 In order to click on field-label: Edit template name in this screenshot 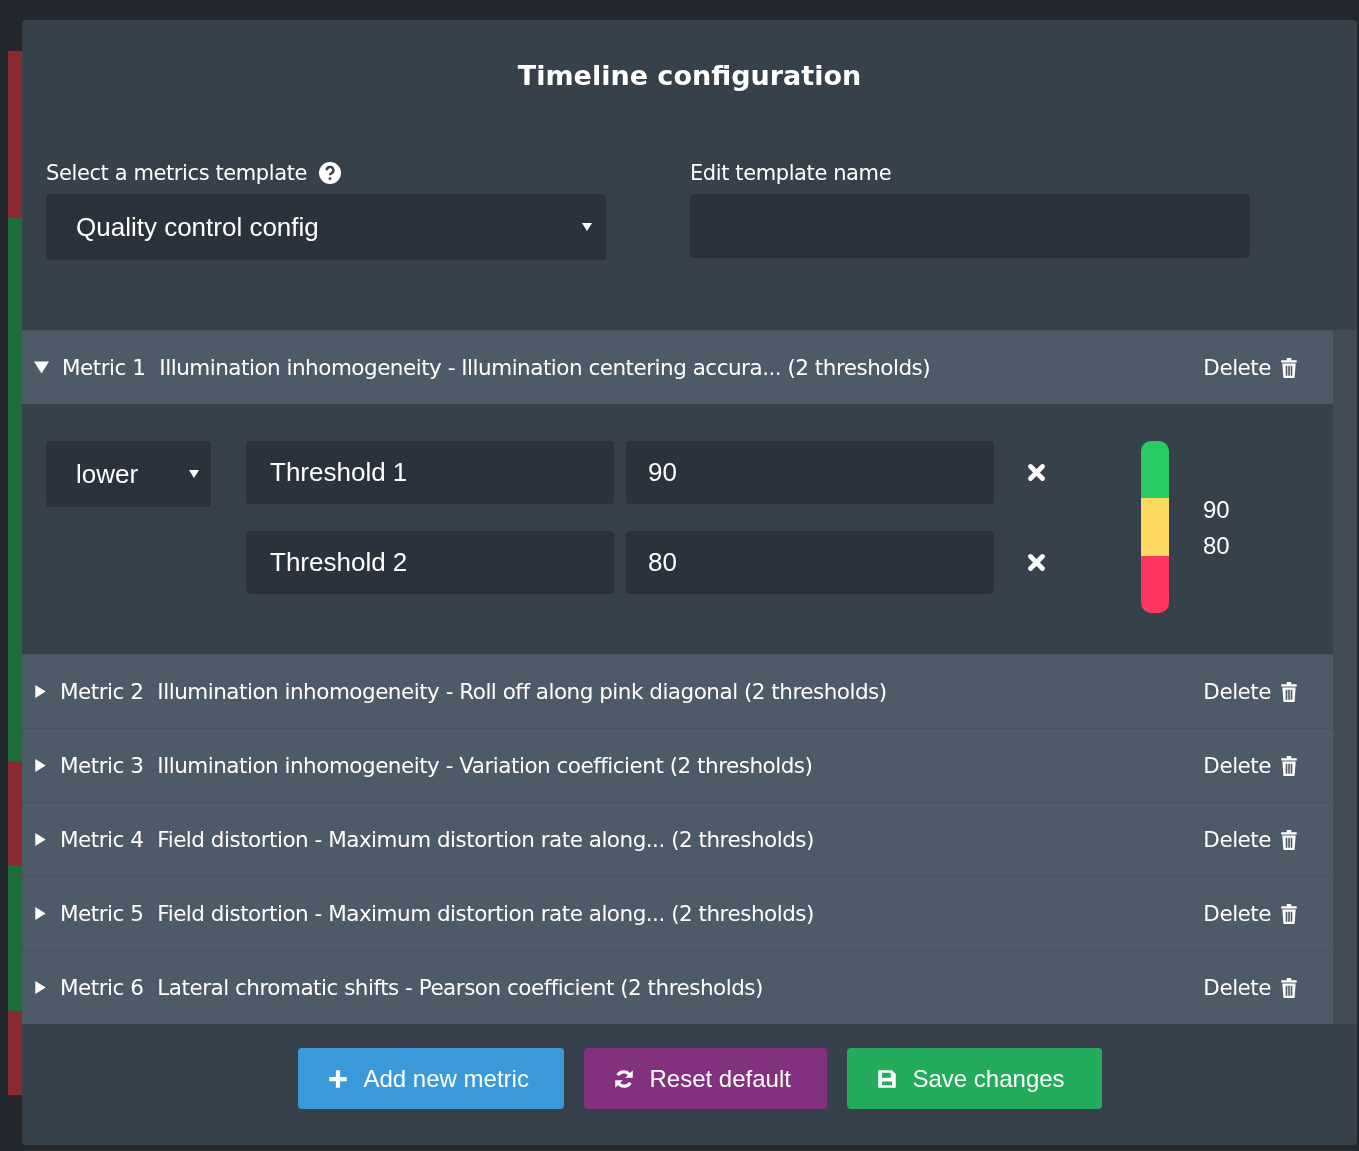, I will do `click(791, 173)`.